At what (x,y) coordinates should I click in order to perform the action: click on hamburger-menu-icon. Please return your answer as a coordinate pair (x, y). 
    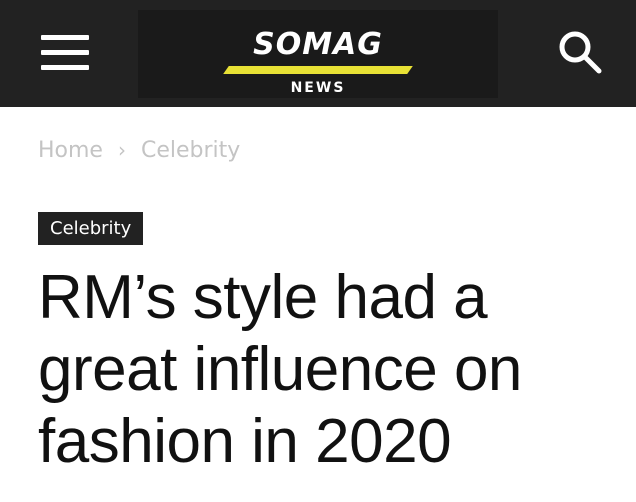
    Looking at the image, I should click on (66, 53).